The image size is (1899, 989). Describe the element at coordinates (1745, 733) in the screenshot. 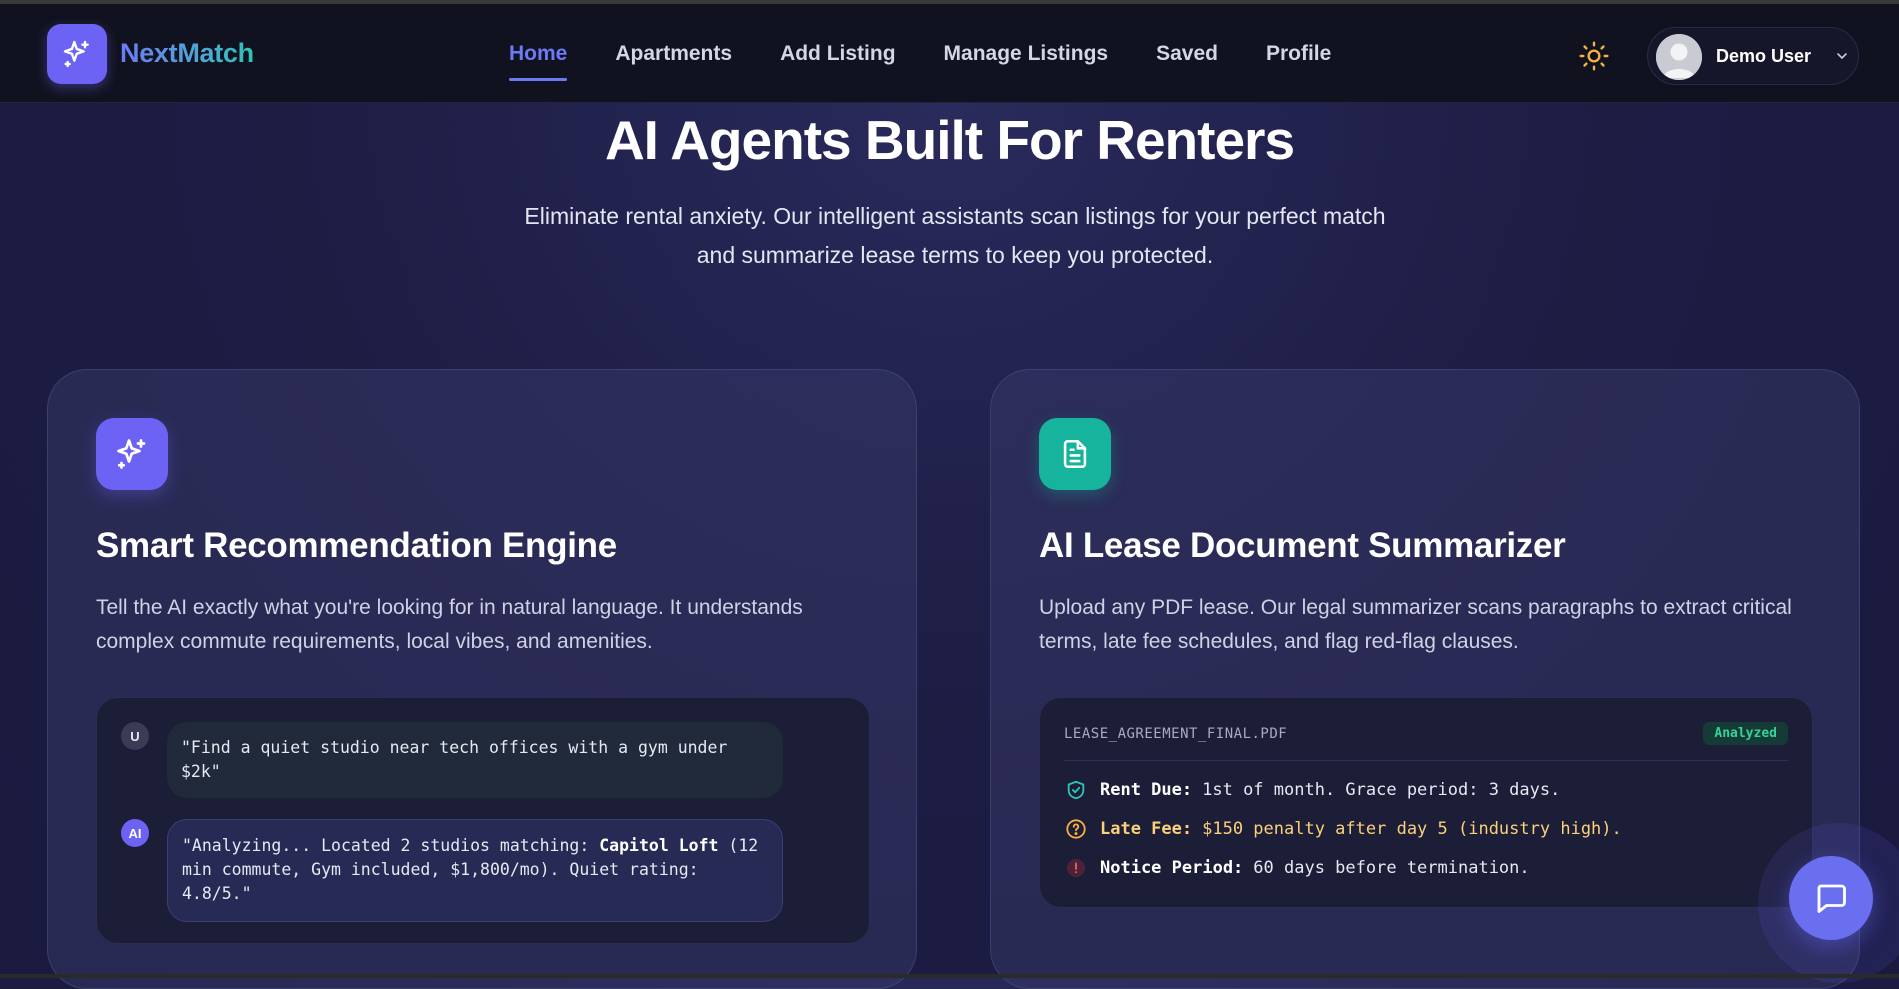

I see `status-badge: Analyzed` at that location.